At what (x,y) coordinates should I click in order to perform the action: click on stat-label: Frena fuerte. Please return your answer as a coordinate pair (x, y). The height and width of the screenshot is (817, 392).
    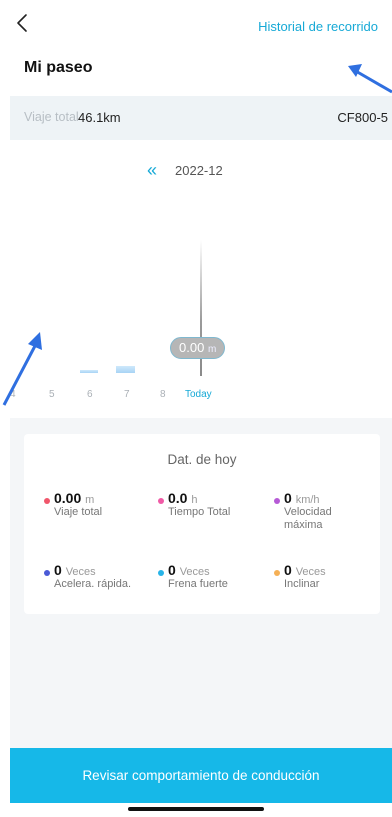
    Looking at the image, I should click on (198, 584).